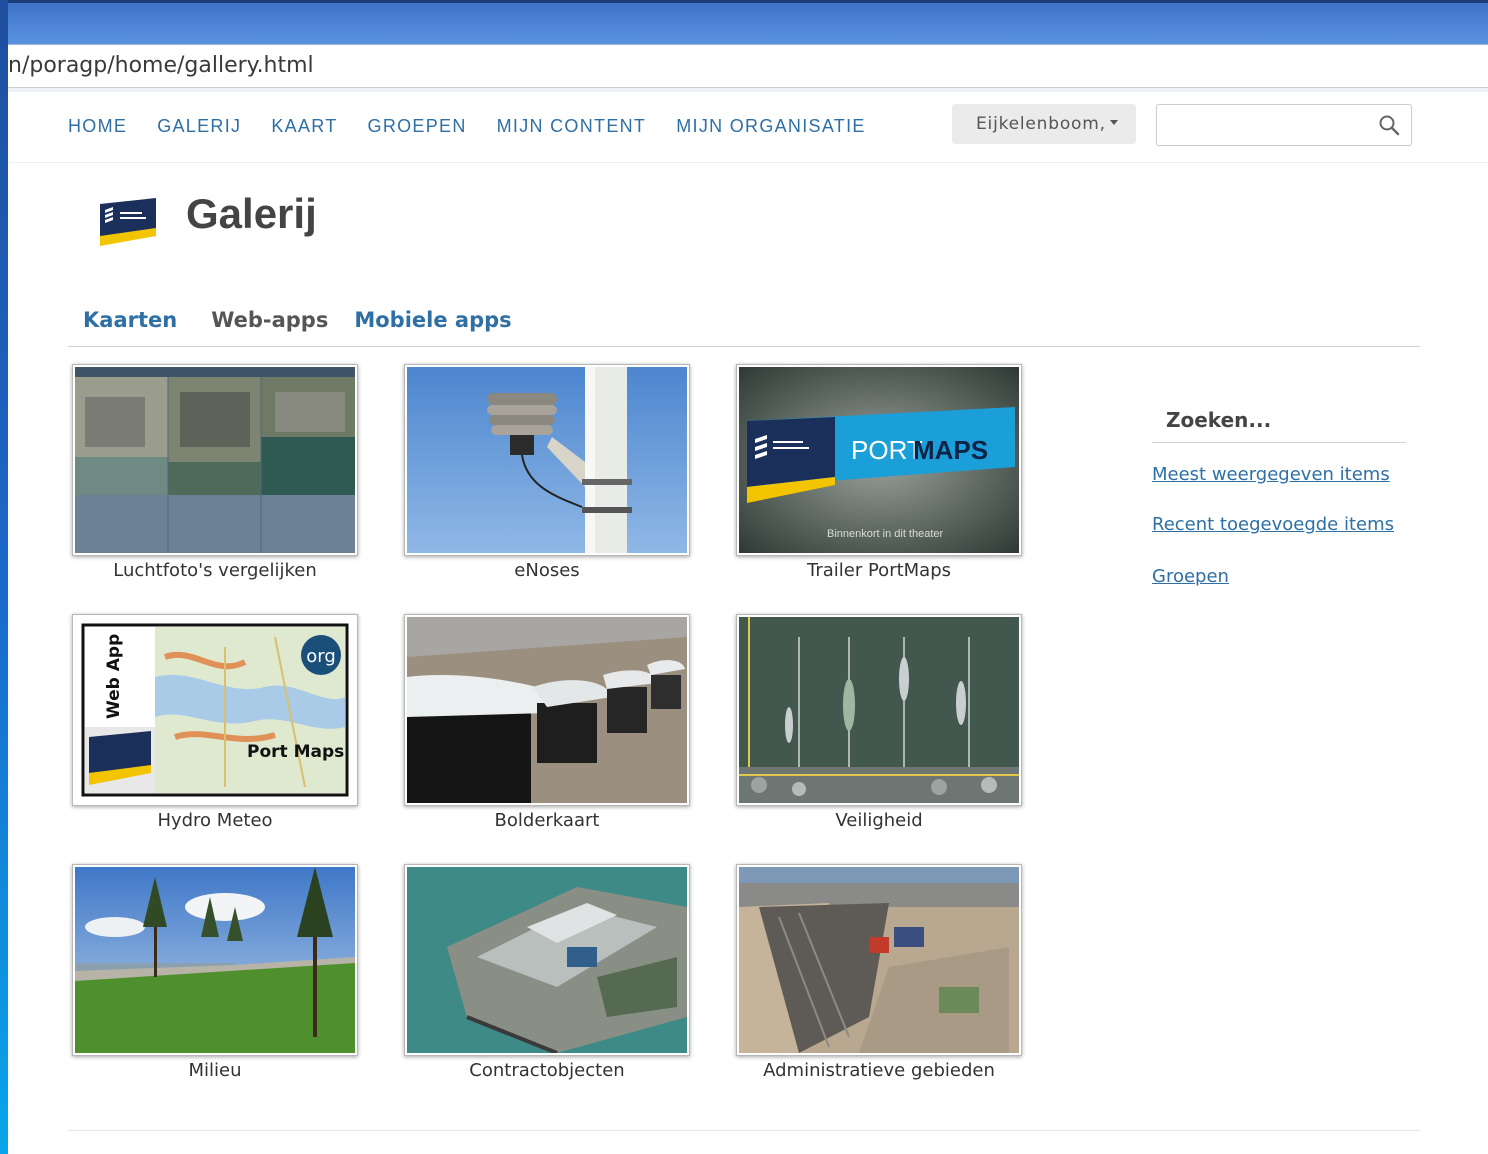  I want to click on webapp-title: Port Maps, so click(295, 752).